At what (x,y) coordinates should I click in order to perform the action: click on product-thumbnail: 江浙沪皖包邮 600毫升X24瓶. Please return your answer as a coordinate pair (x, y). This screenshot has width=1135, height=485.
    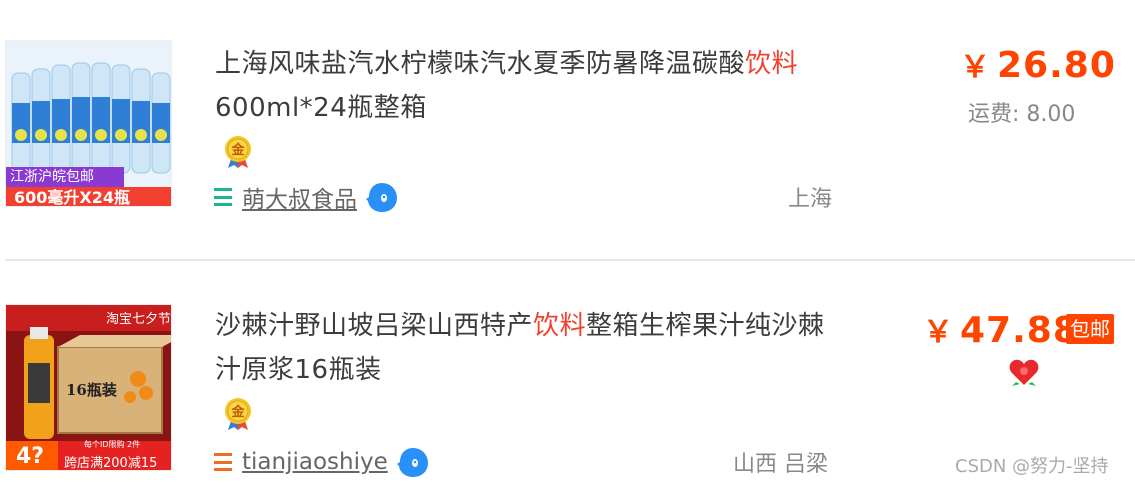
    Looking at the image, I should click on (88, 123).